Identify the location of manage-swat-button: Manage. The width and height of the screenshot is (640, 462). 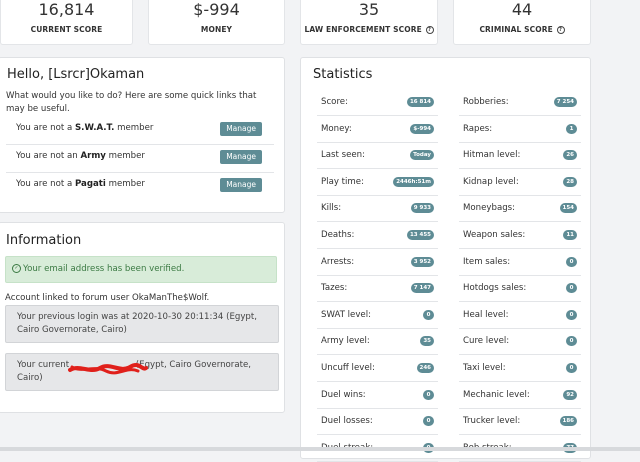
(241, 129).